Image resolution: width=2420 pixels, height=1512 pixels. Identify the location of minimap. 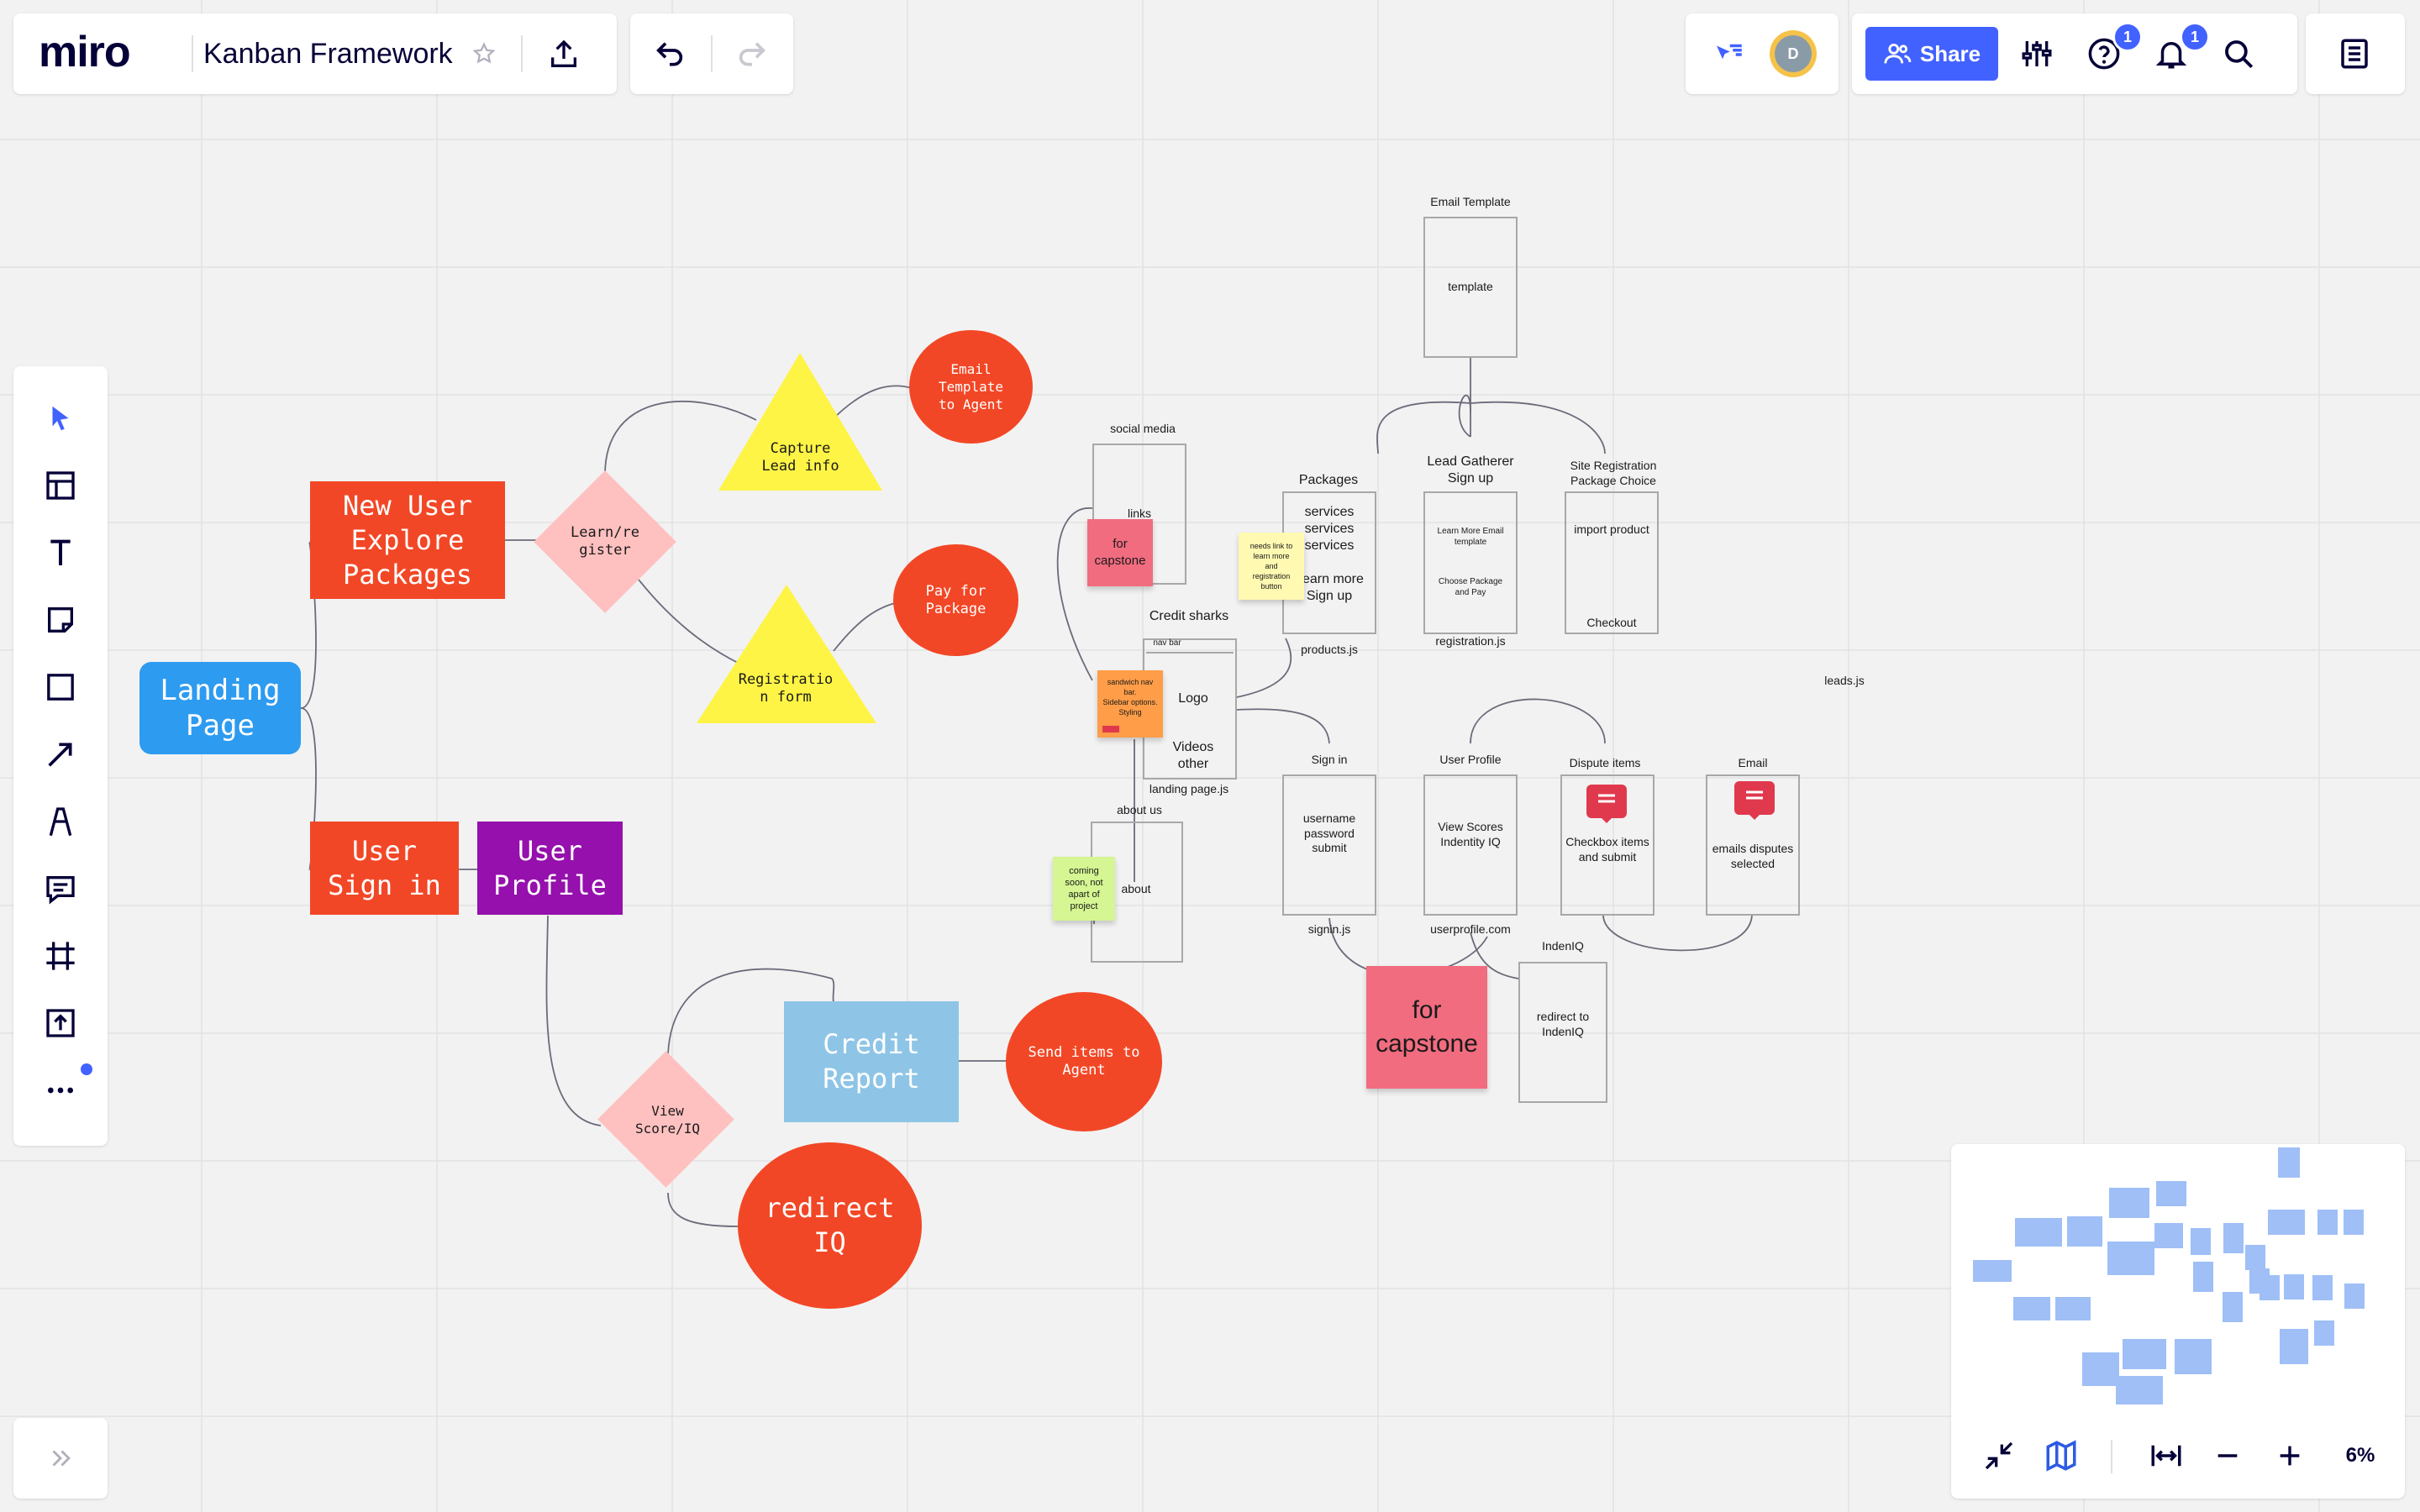
(2178, 1274).